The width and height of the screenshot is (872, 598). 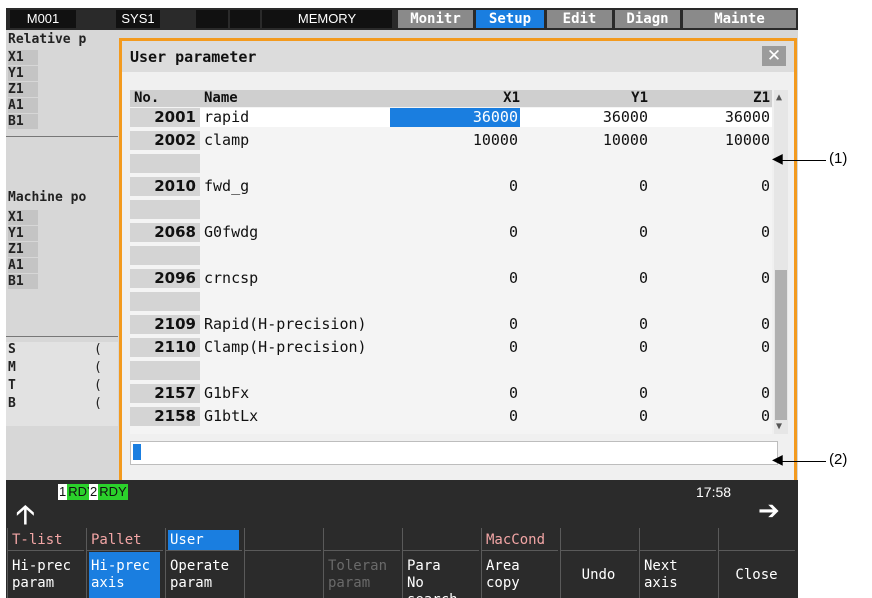 I want to click on table-row: 2096 crncsp 0 0 0, so click(x=451, y=278).